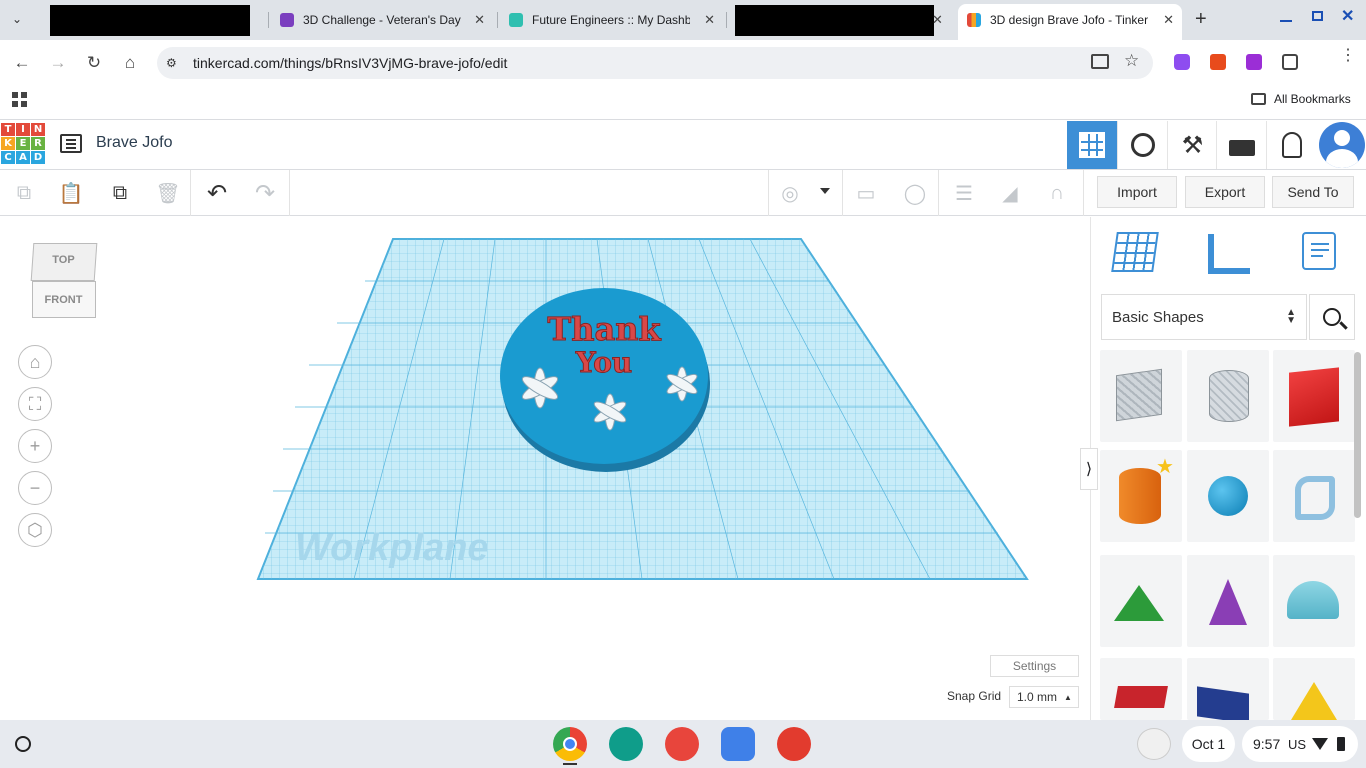 Image resolution: width=1366 pixels, height=768 pixels. What do you see at coordinates (768, 193) in the screenshot?
I see `divider` at bounding box center [768, 193].